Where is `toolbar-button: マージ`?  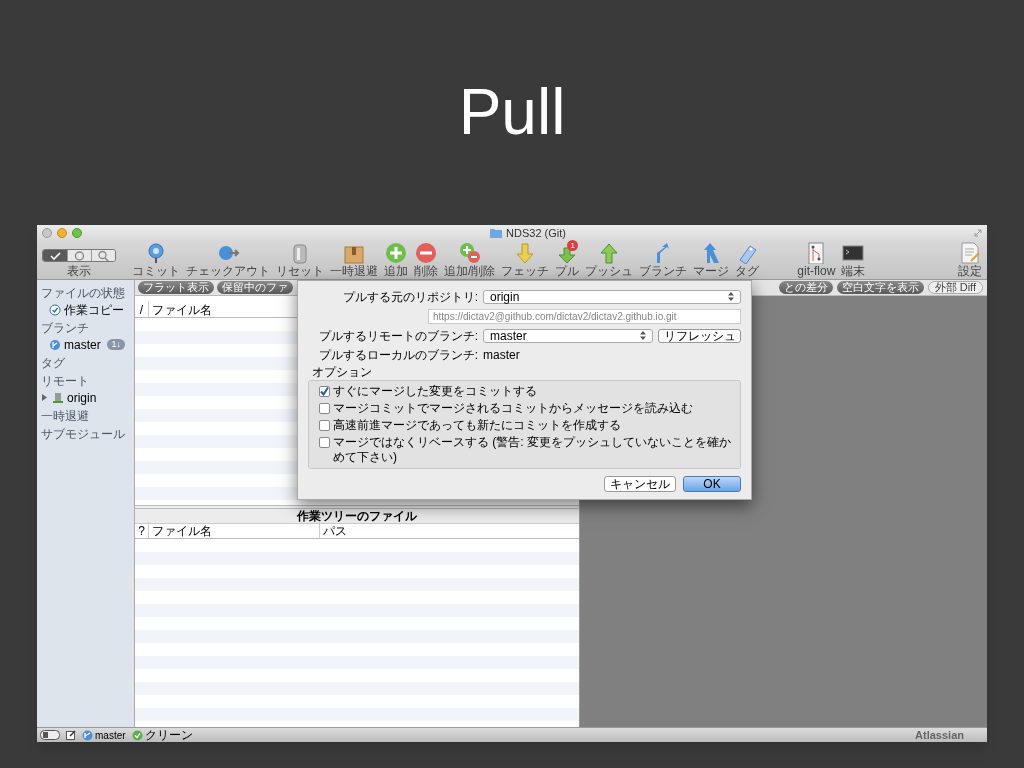 toolbar-button: マージ is located at coordinates (711, 260).